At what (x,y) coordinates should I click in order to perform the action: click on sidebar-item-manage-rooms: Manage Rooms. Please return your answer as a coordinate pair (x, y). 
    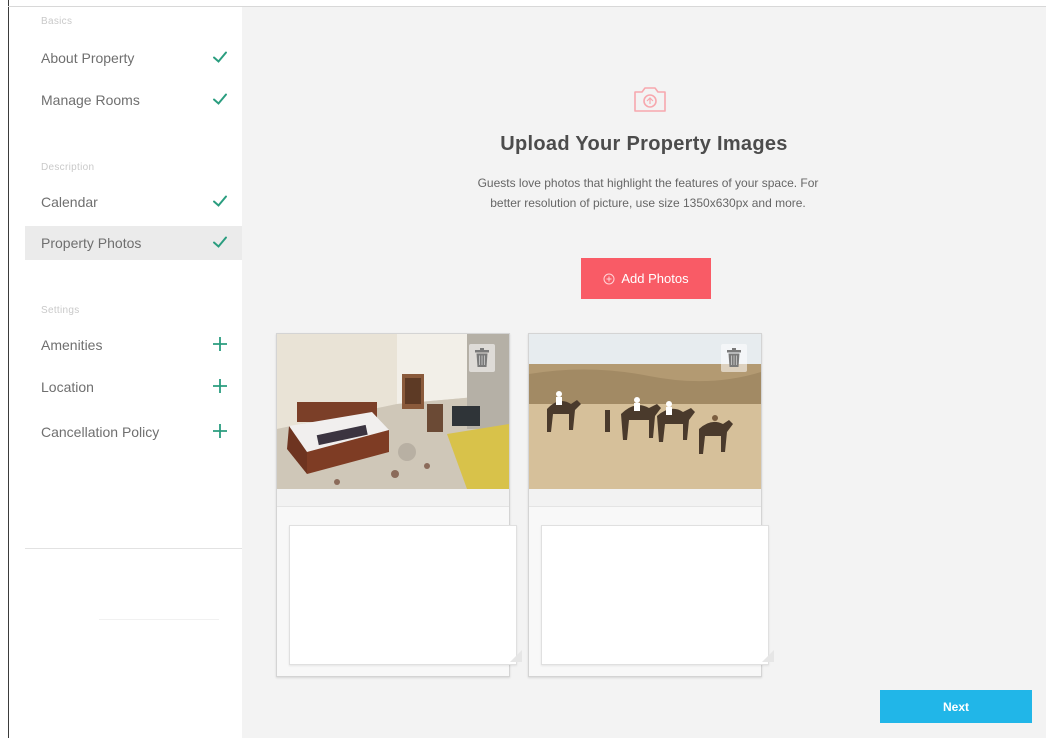
    Looking at the image, I should click on (133, 100).